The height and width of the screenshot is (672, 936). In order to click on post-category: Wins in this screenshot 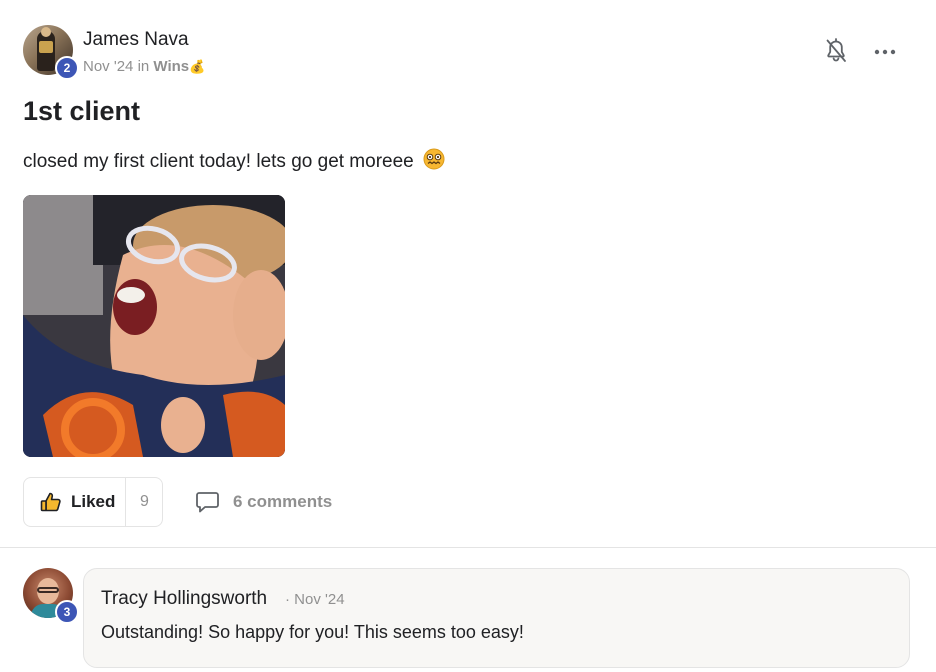, I will do `click(171, 66)`.